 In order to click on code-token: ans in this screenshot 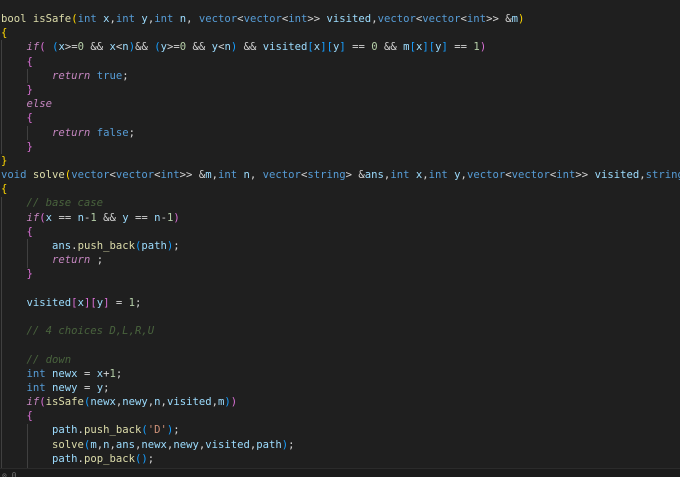, I will do `click(125, 444)`.